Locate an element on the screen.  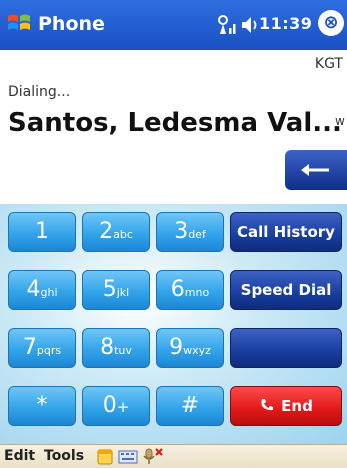
speaker-volume-icon is located at coordinates (250, 25).